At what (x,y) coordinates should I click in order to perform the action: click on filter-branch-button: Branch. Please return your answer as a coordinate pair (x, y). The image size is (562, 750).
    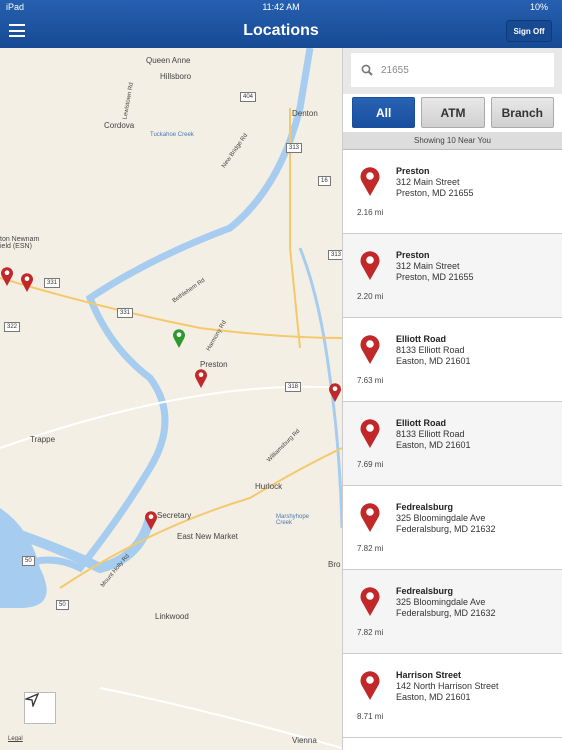
    Looking at the image, I should click on (522, 112).